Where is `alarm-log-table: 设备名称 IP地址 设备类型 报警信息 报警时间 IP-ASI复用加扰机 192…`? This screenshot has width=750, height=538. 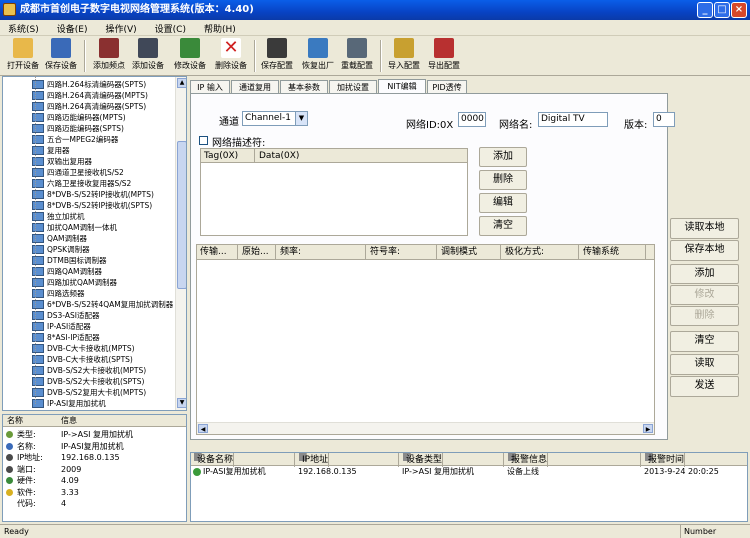 alarm-log-table: 设备名称 IP地址 设备类型 报警信息 报警时间 IP-ASI复用加扰机 192… is located at coordinates (469, 487).